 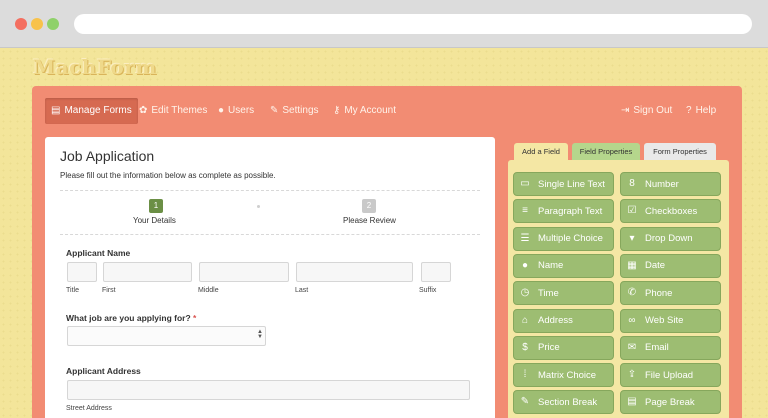 I want to click on add-field-checkboxes-button: ☑ Checkboxes, so click(x=670, y=211).